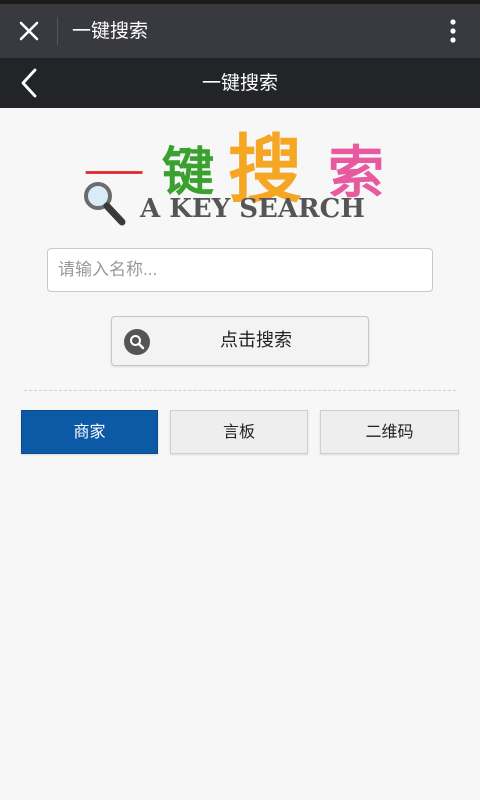 This screenshot has width=480, height=800. What do you see at coordinates (89, 432) in the screenshot?
I see `tab-merchants: 商家` at bounding box center [89, 432].